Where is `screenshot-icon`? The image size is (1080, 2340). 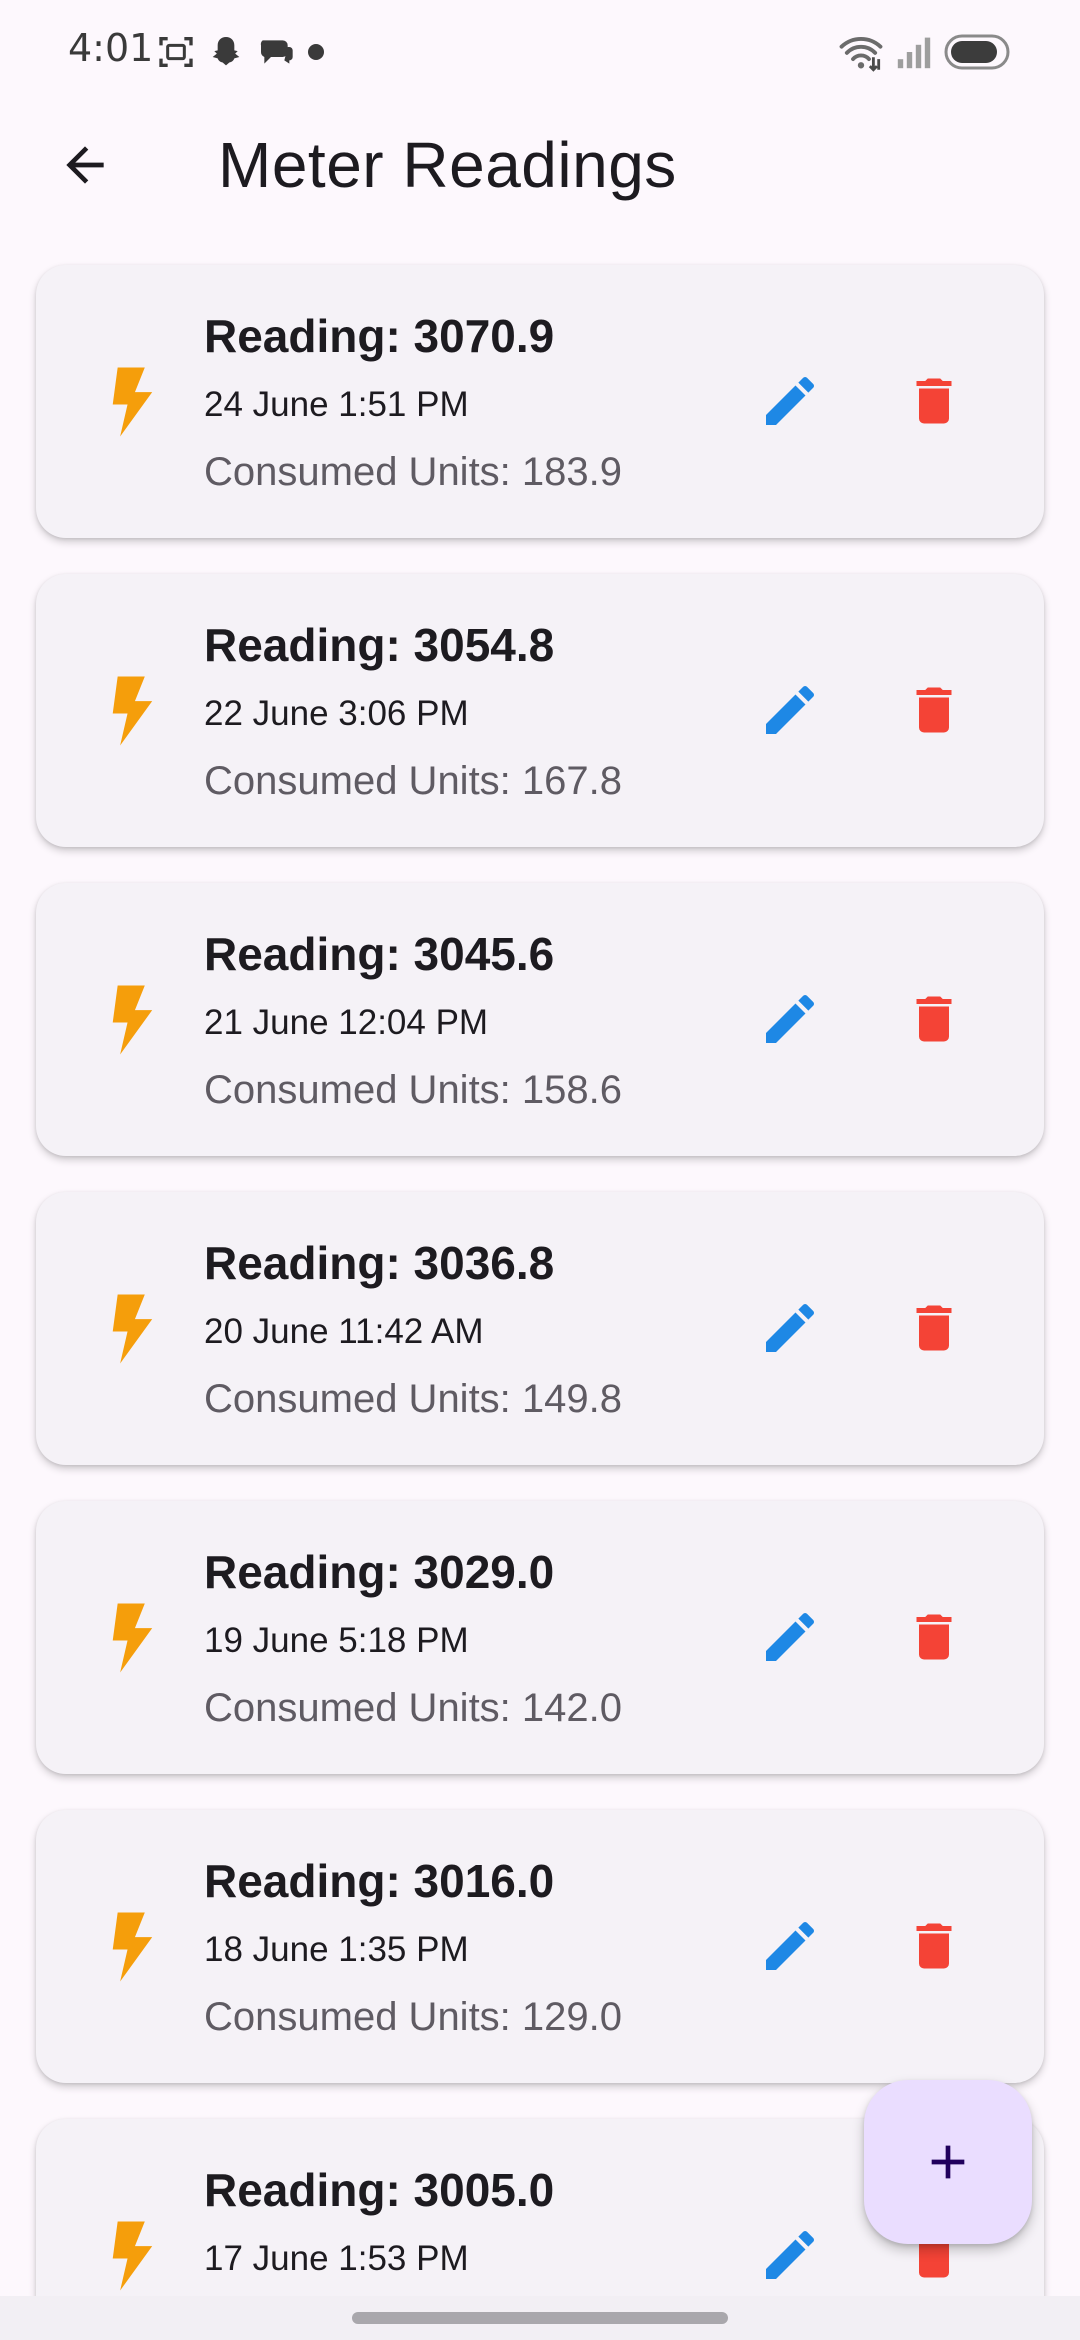
screenshot-icon is located at coordinates (176, 52).